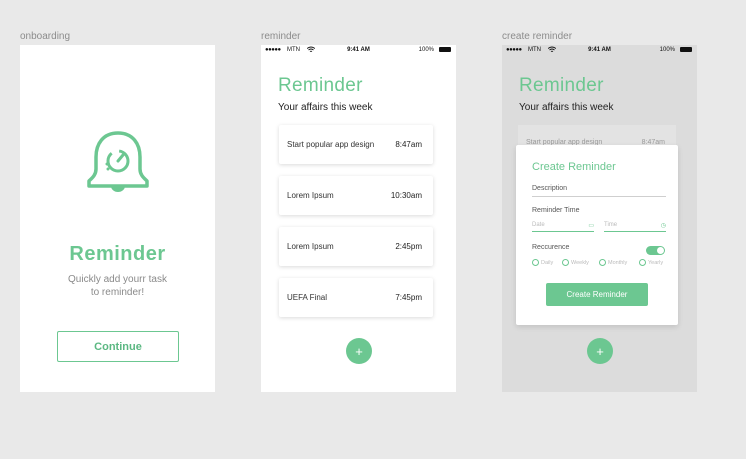  I want to click on continue-button: Continue, so click(118, 346).